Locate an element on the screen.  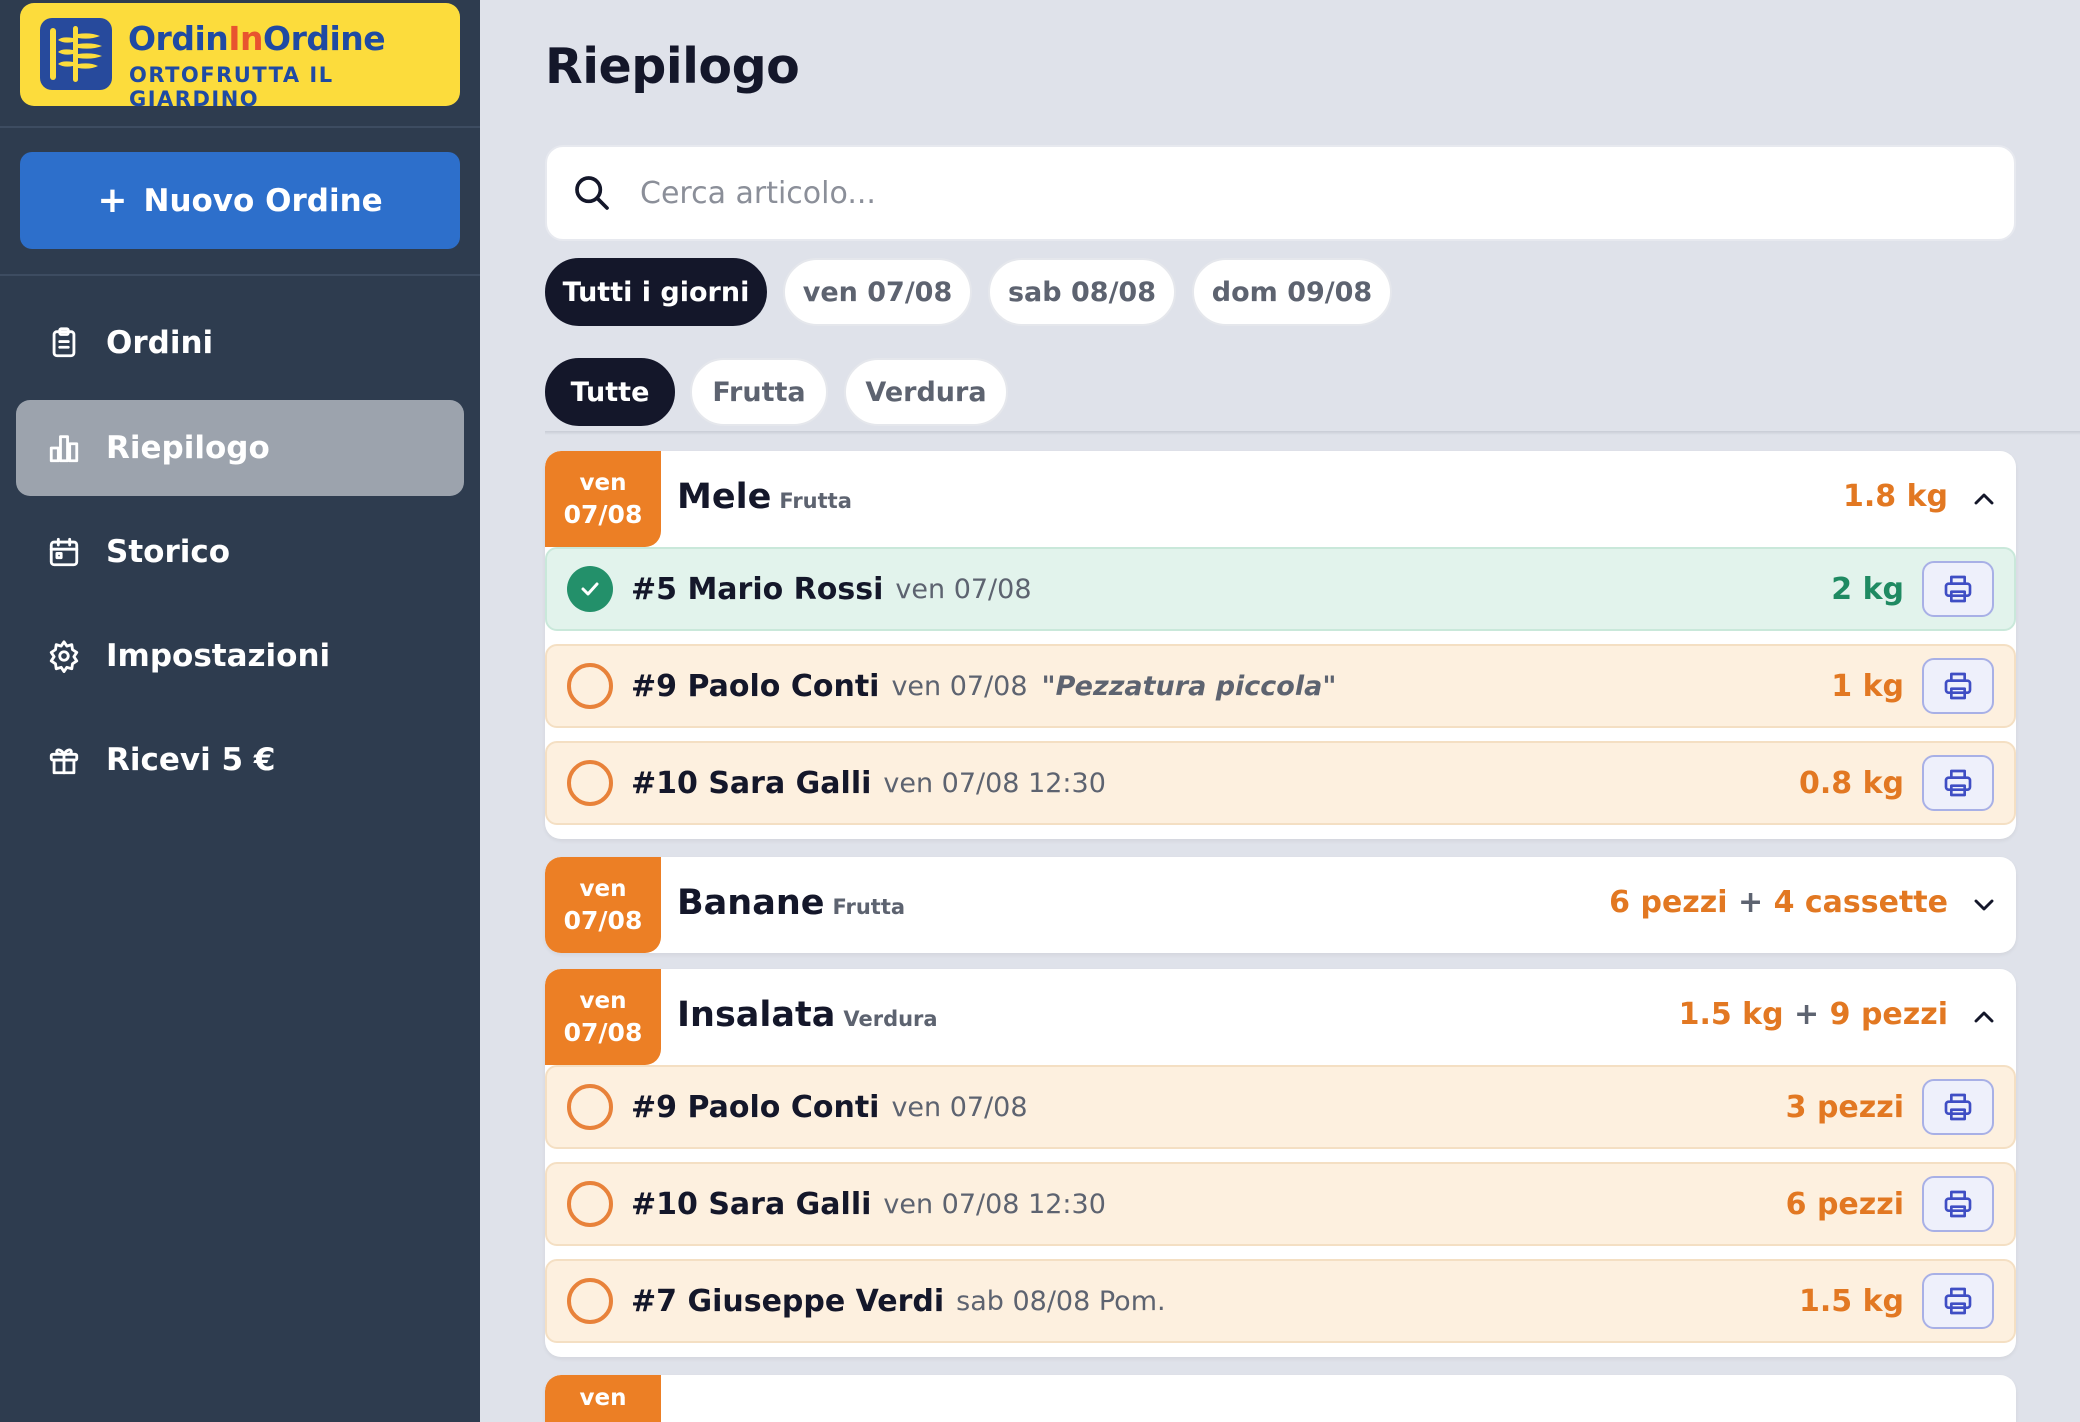
sidebar-item-label: Storico is located at coordinates (168, 552).